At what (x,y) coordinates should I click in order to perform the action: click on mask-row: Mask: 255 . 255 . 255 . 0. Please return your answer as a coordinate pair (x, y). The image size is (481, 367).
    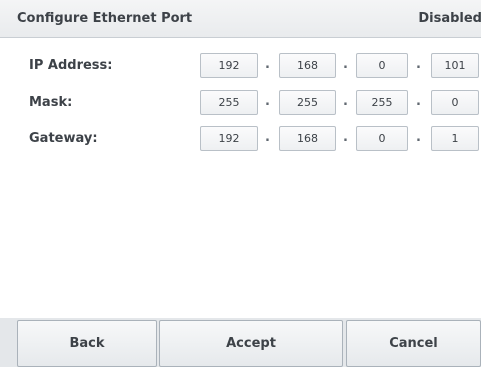
    Looking at the image, I should click on (240, 103).